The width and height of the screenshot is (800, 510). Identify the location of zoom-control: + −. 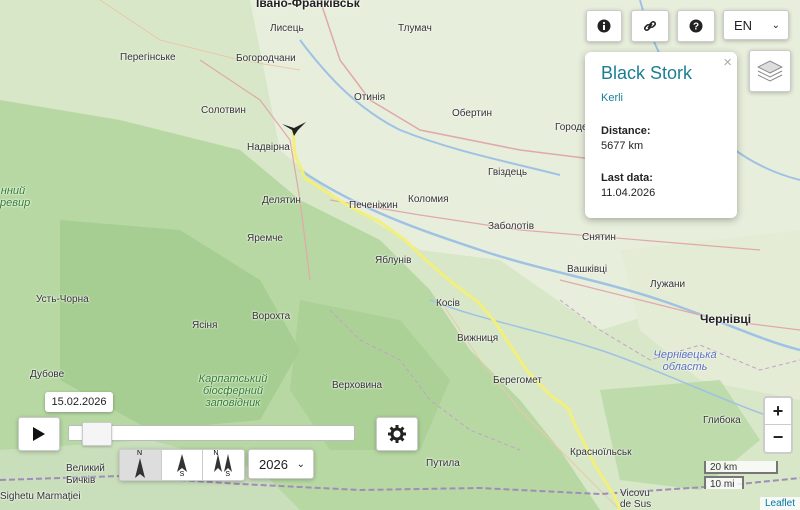
(778, 425).